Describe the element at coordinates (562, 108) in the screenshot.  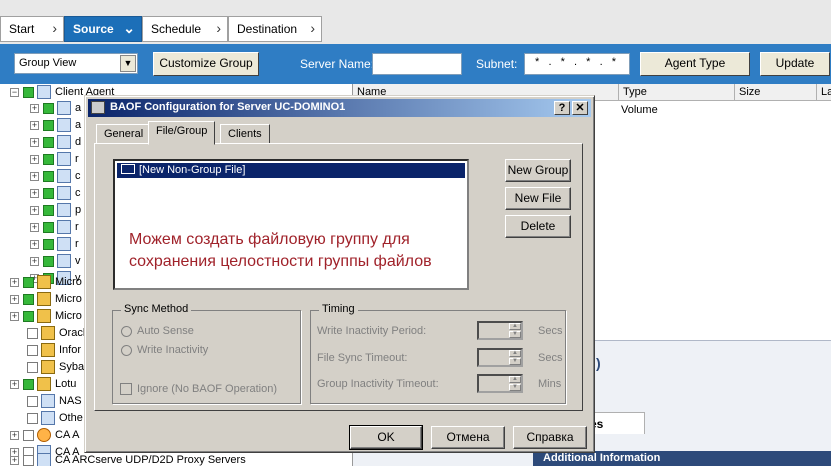
I see `help-title-button: ?` at that location.